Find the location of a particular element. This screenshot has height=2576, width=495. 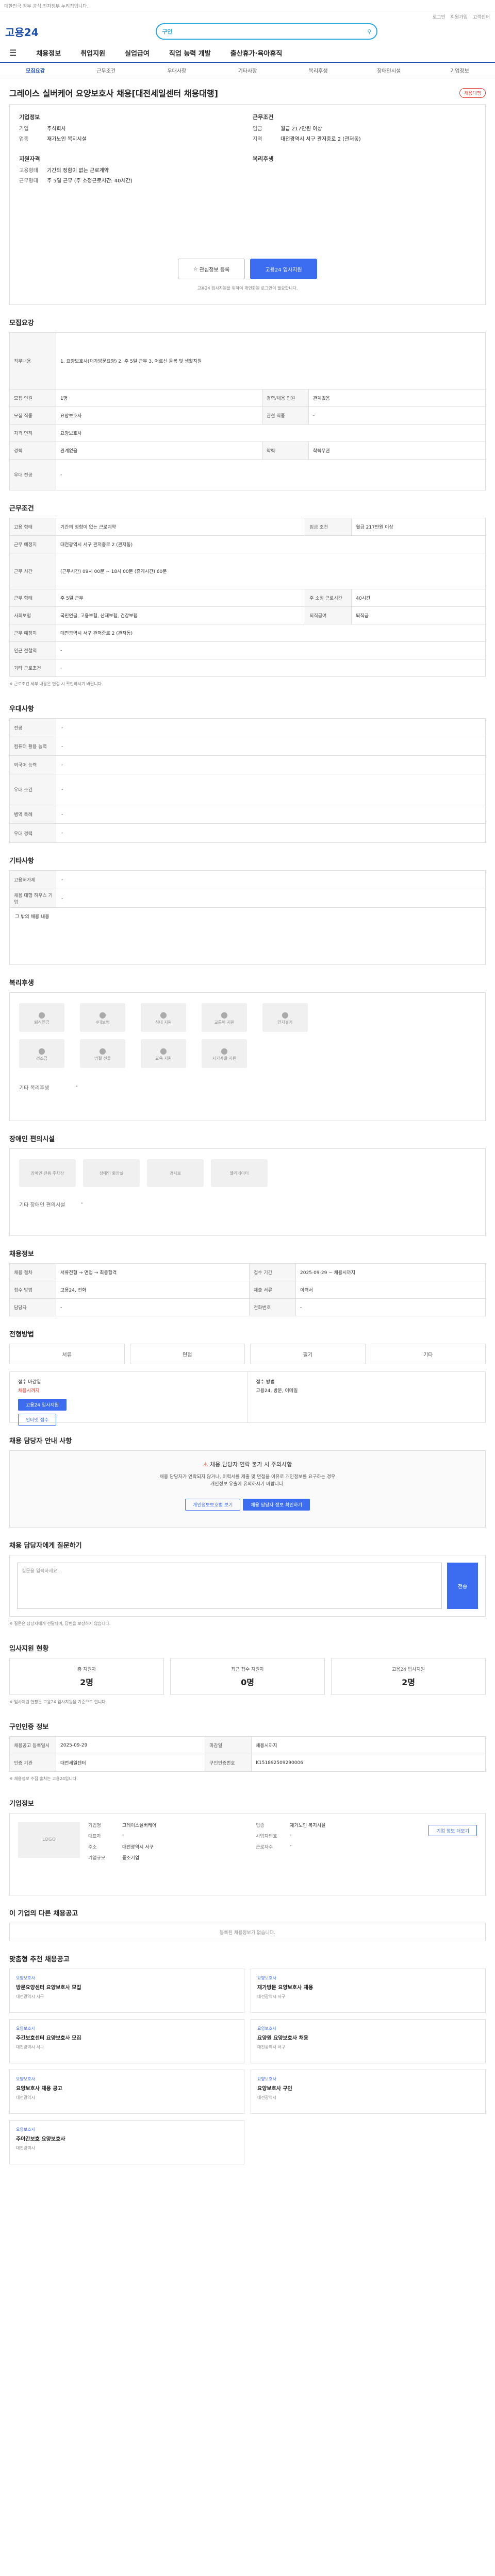

welfare-label: 교통비 지원 is located at coordinates (225, 1022).